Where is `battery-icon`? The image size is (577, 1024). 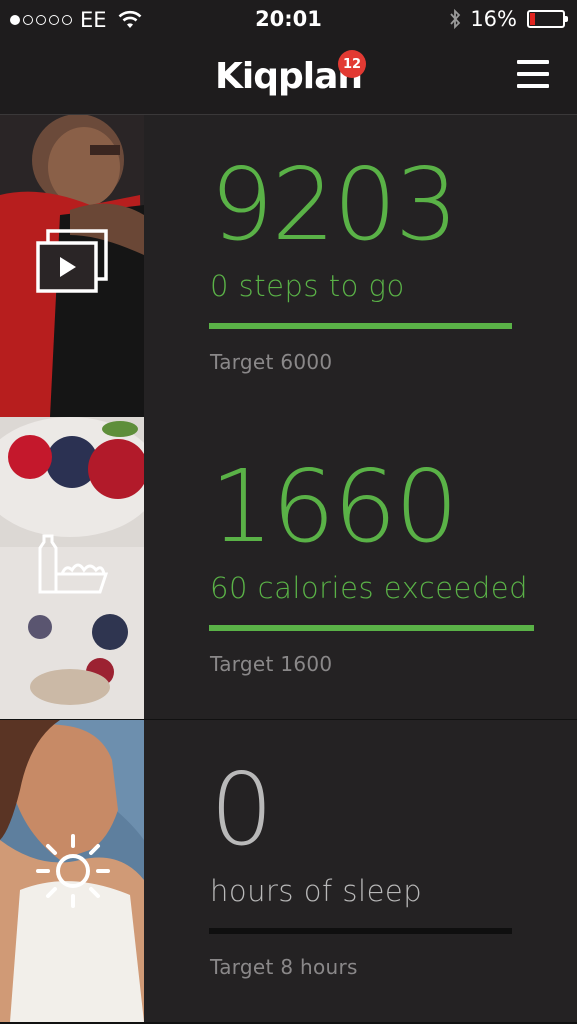 battery-icon is located at coordinates (547, 19).